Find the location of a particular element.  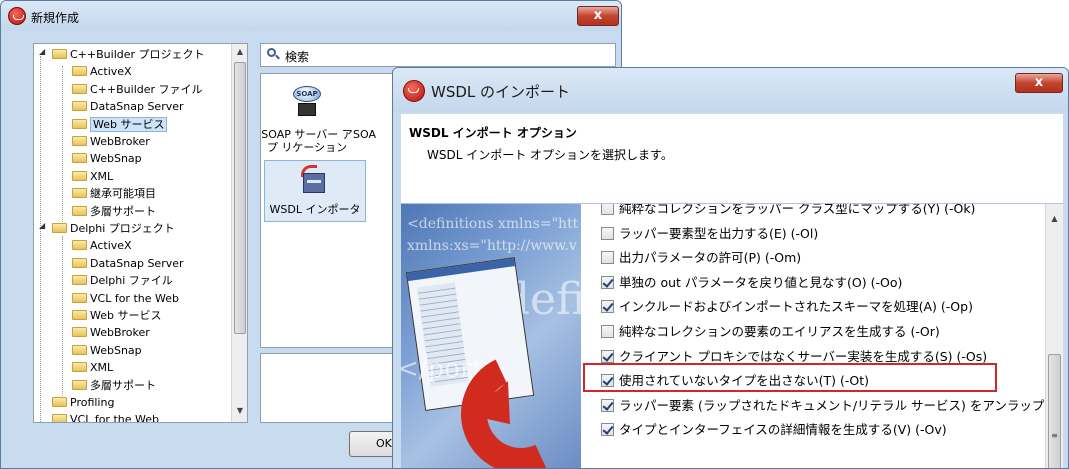

option-label: 純粋なコレクションの要素のエイリアスを生成する (-Or) is located at coordinates (779, 331).